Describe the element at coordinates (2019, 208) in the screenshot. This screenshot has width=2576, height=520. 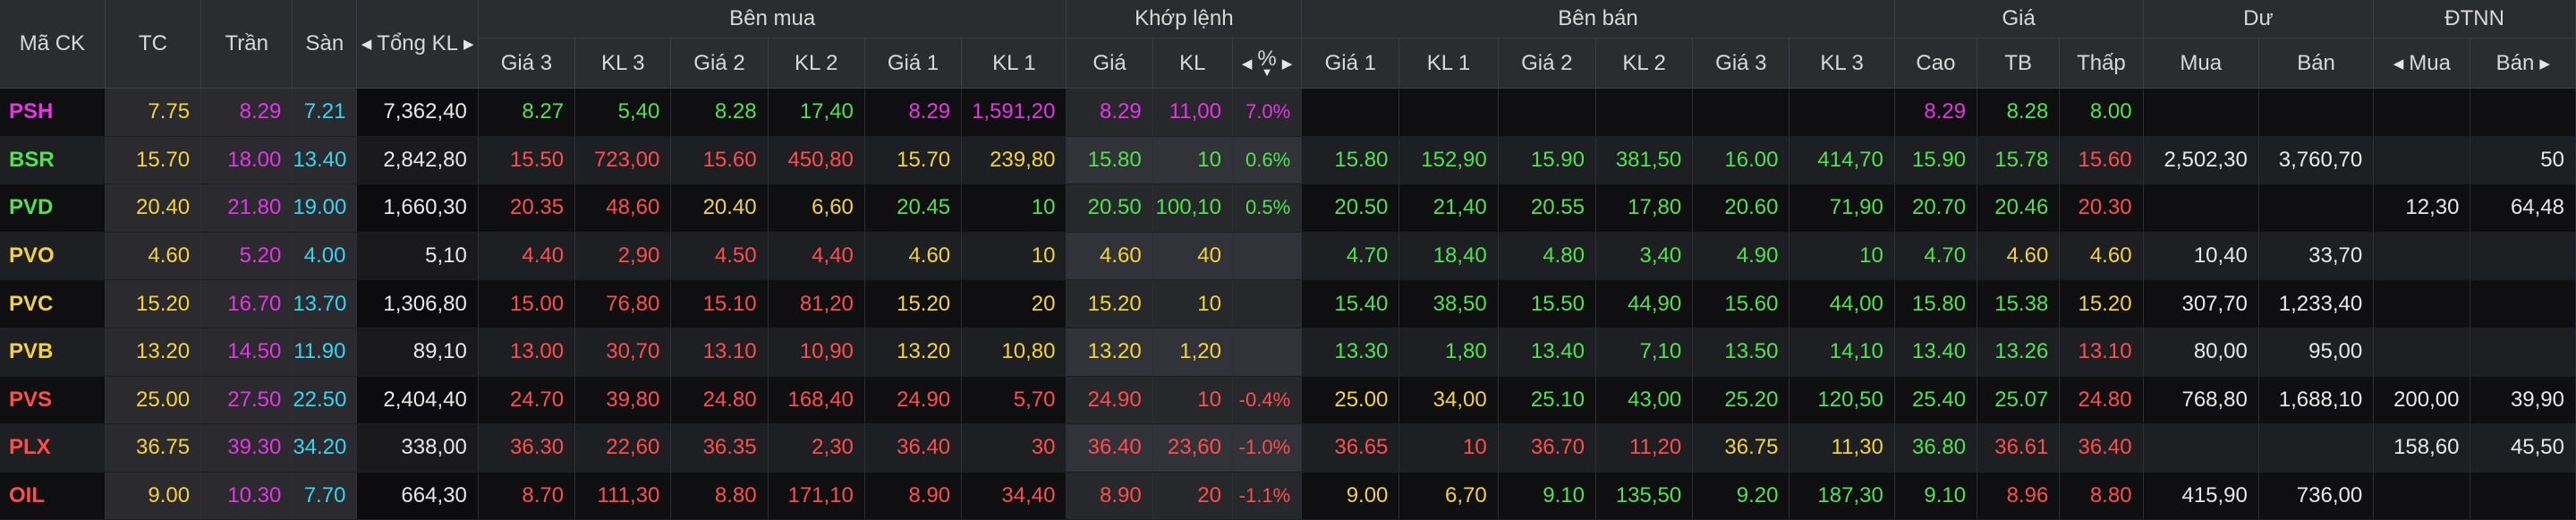
I see `cell-tb: 20.46` at that location.